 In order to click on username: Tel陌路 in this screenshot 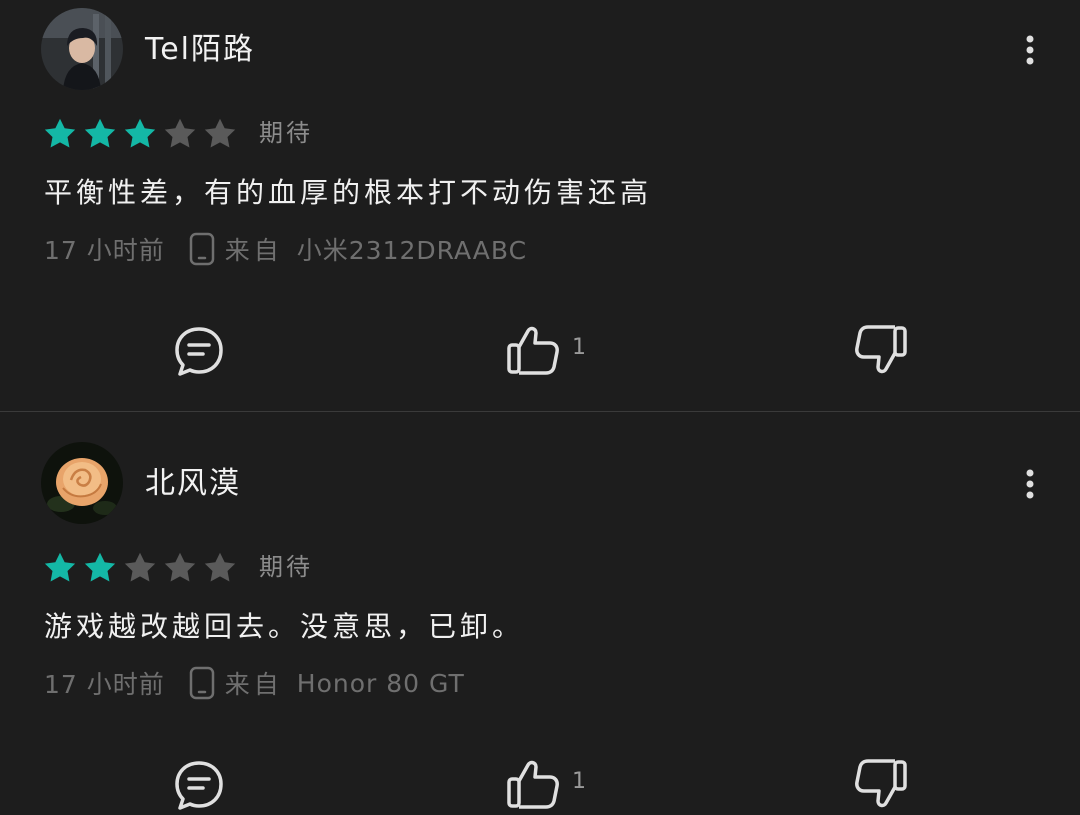, I will do `click(200, 50)`.